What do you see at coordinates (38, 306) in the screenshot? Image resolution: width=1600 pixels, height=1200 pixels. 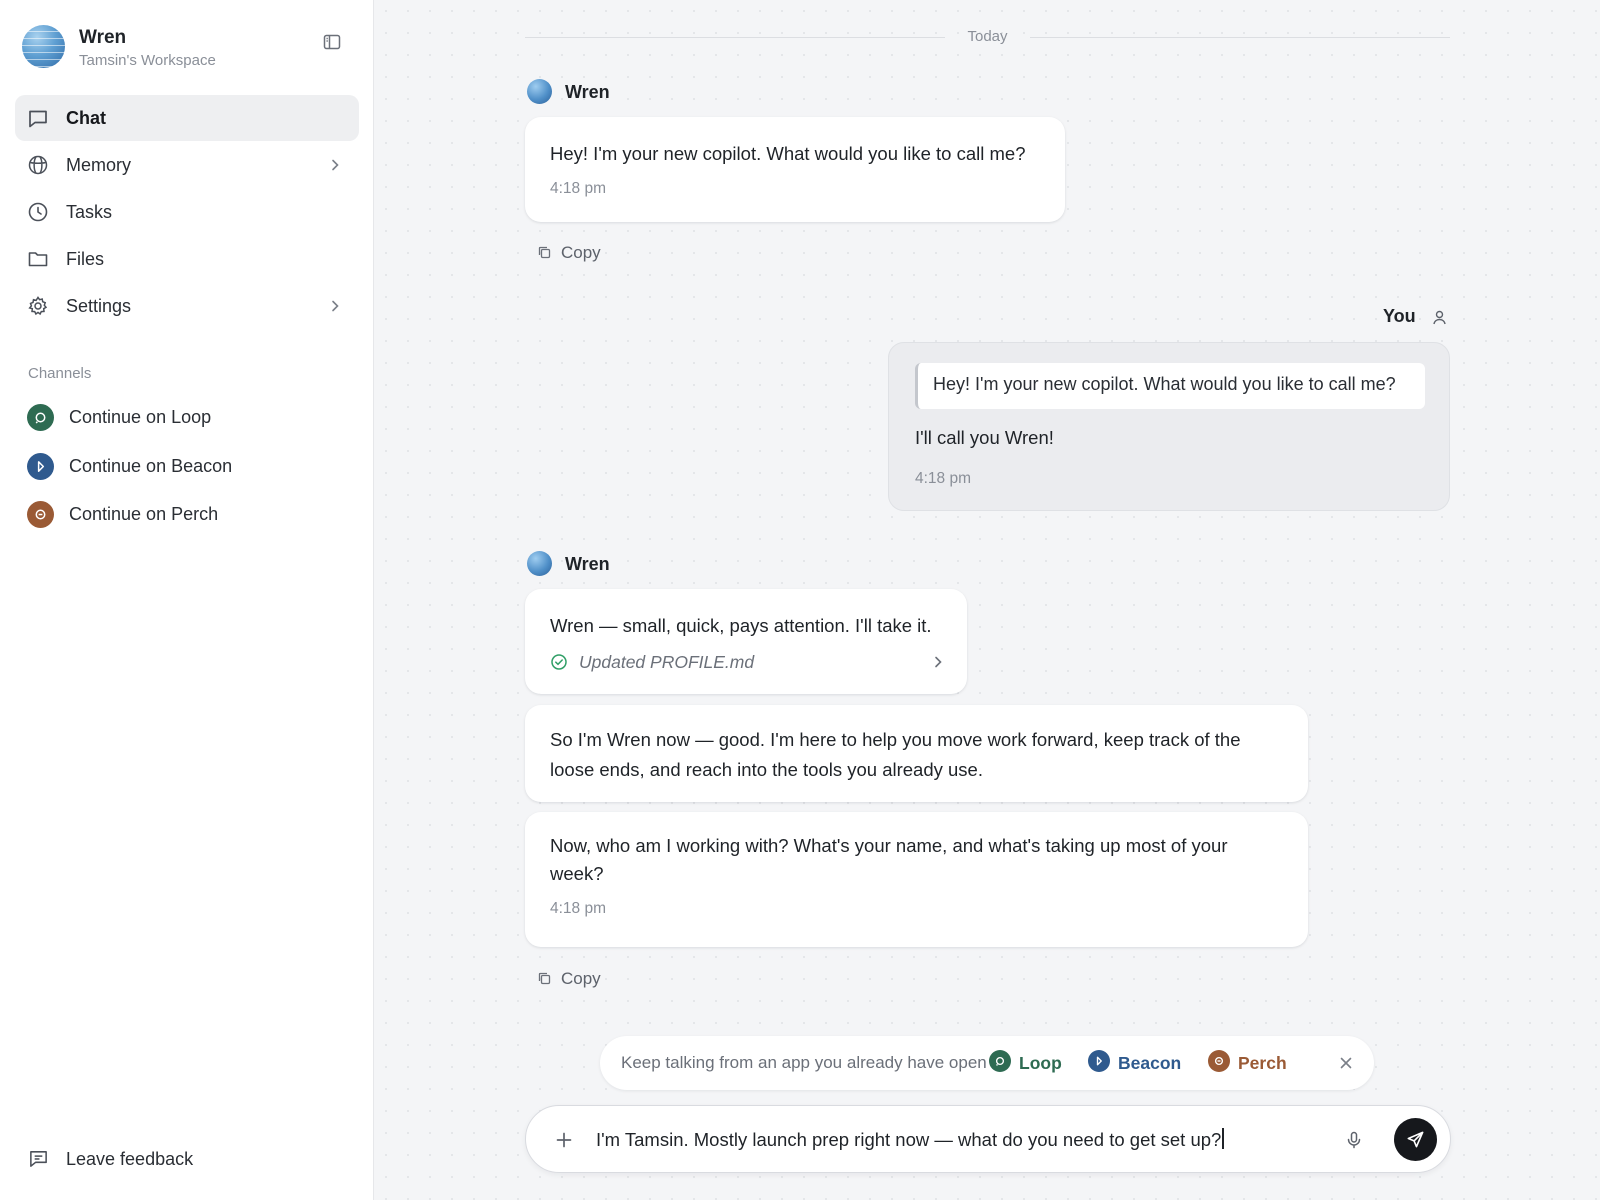 I see `gear-icon` at bounding box center [38, 306].